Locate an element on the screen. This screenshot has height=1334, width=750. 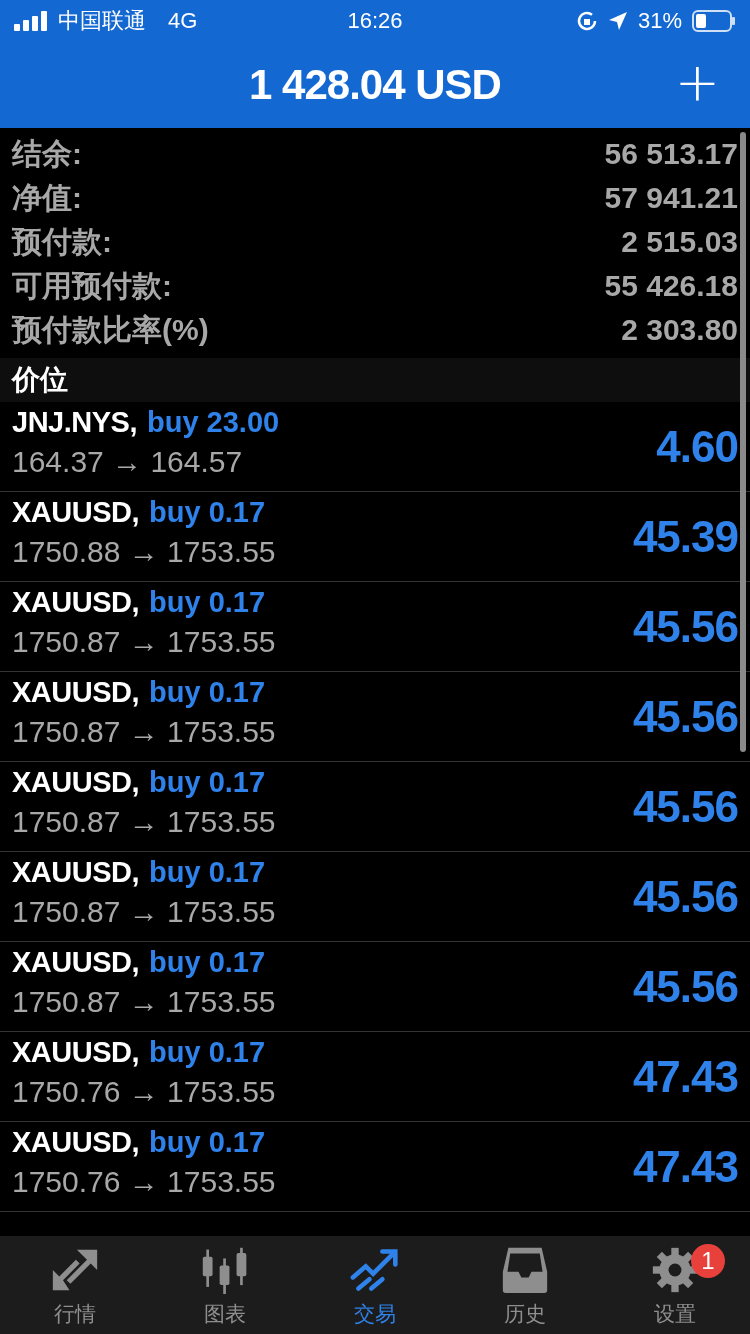
summary-label: 净值: is located at coordinates (47, 197).